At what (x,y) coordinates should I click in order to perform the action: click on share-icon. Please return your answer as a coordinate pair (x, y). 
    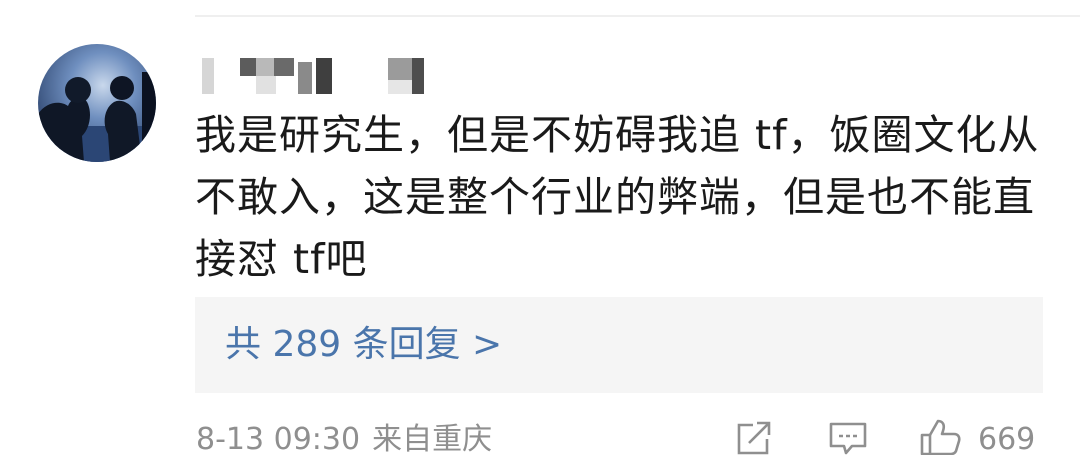
    Looking at the image, I should click on (754, 438).